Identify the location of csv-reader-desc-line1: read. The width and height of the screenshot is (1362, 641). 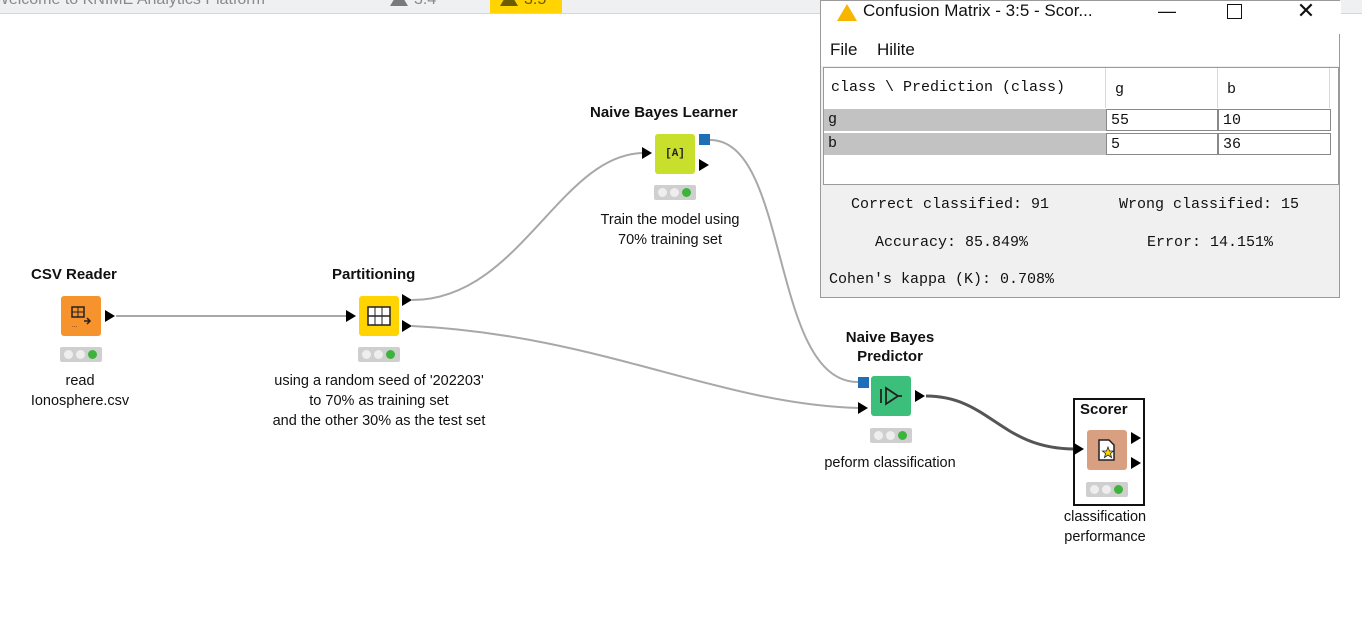
(80, 381).